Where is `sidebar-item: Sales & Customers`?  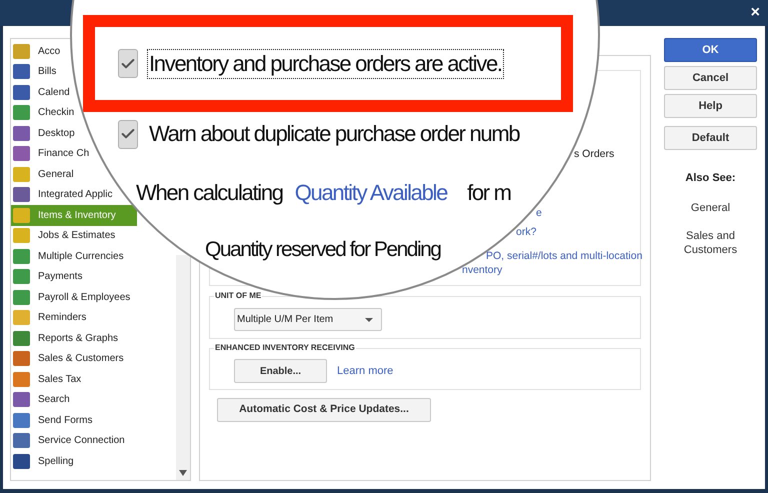 sidebar-item: Sales & Customers is located at coordinates (67, 358).